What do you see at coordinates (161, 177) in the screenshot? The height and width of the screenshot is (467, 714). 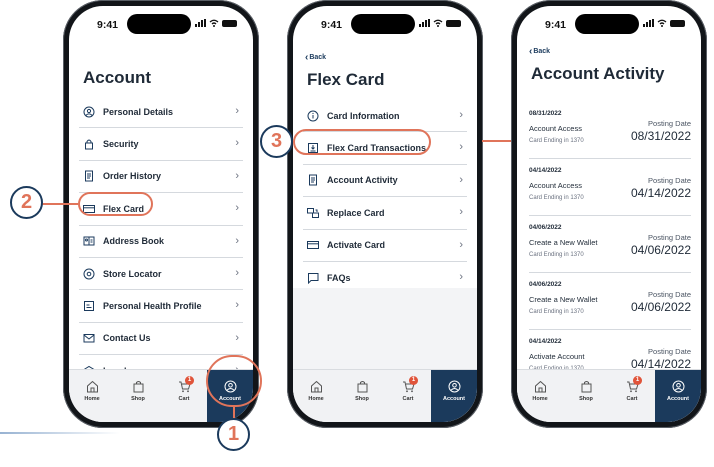 I see `menu-item-order-history: Order History ›` at bounding box center [161, 177].